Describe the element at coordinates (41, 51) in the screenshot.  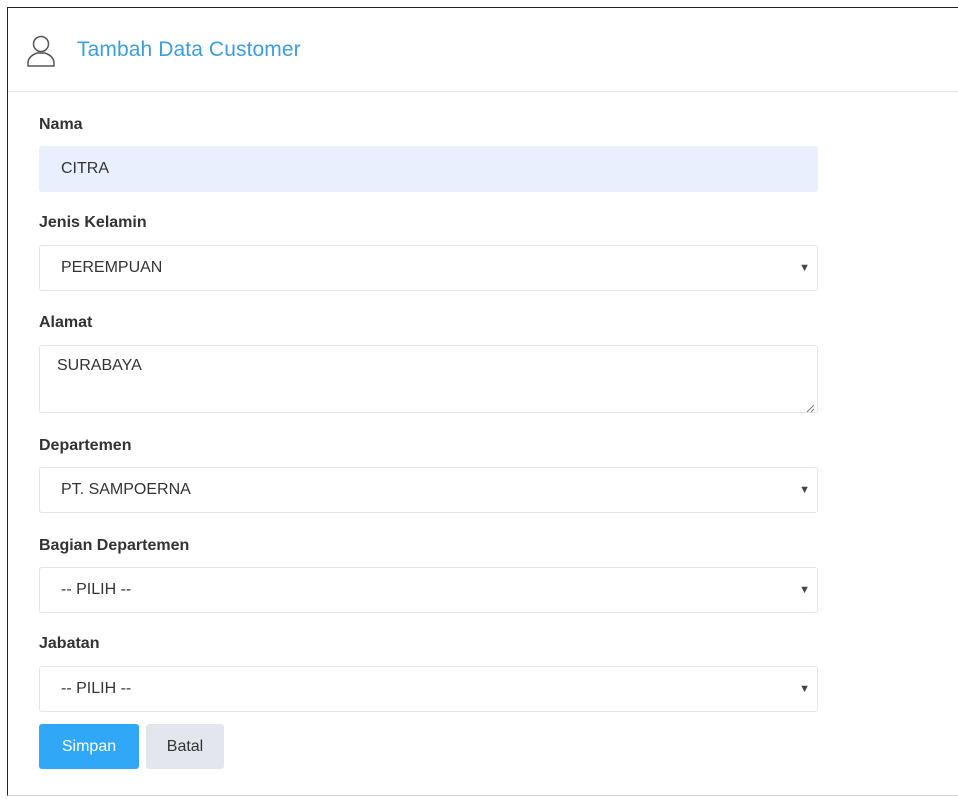
I see `user-icon` at that location.